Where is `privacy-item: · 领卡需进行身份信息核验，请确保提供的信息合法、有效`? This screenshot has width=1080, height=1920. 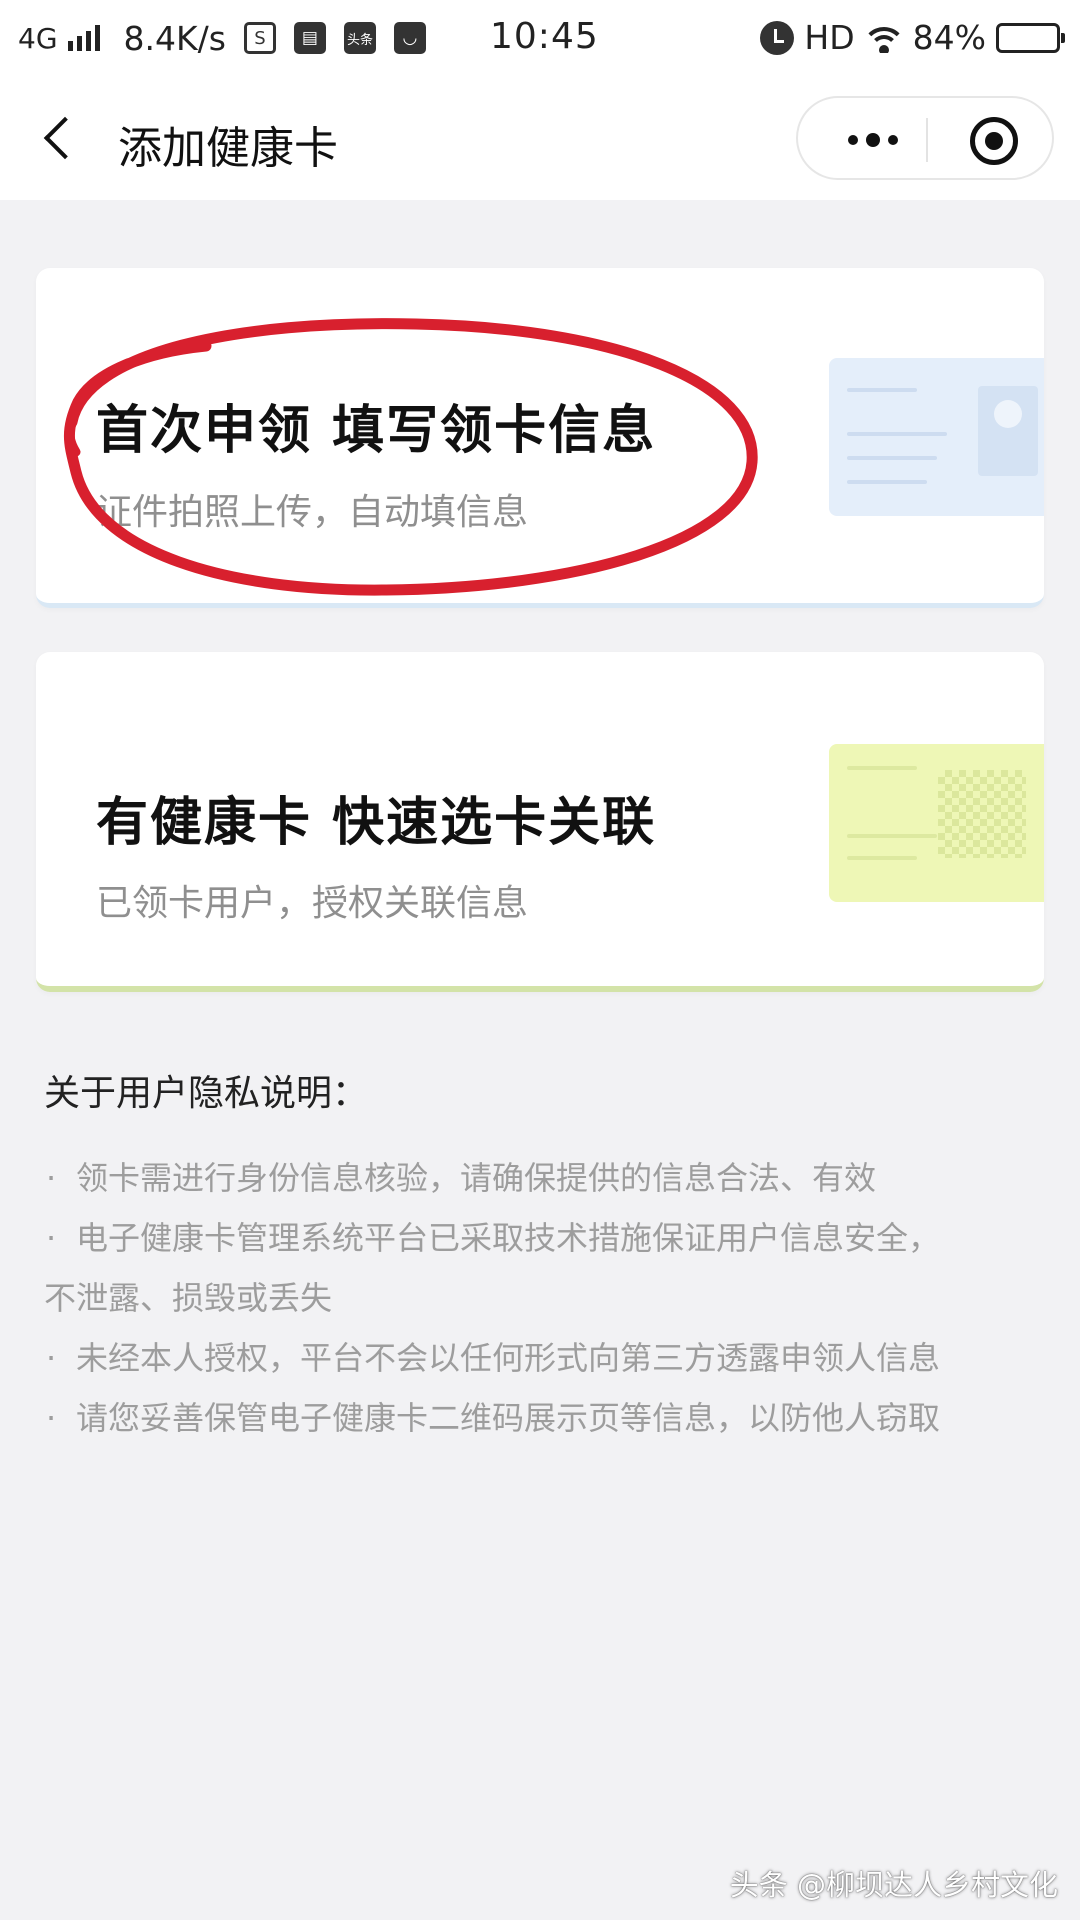 privacy-item: · 领卡需进行身份信息核验，请确保提供的信息合法、有效 is located at coordinates (544, 1178).